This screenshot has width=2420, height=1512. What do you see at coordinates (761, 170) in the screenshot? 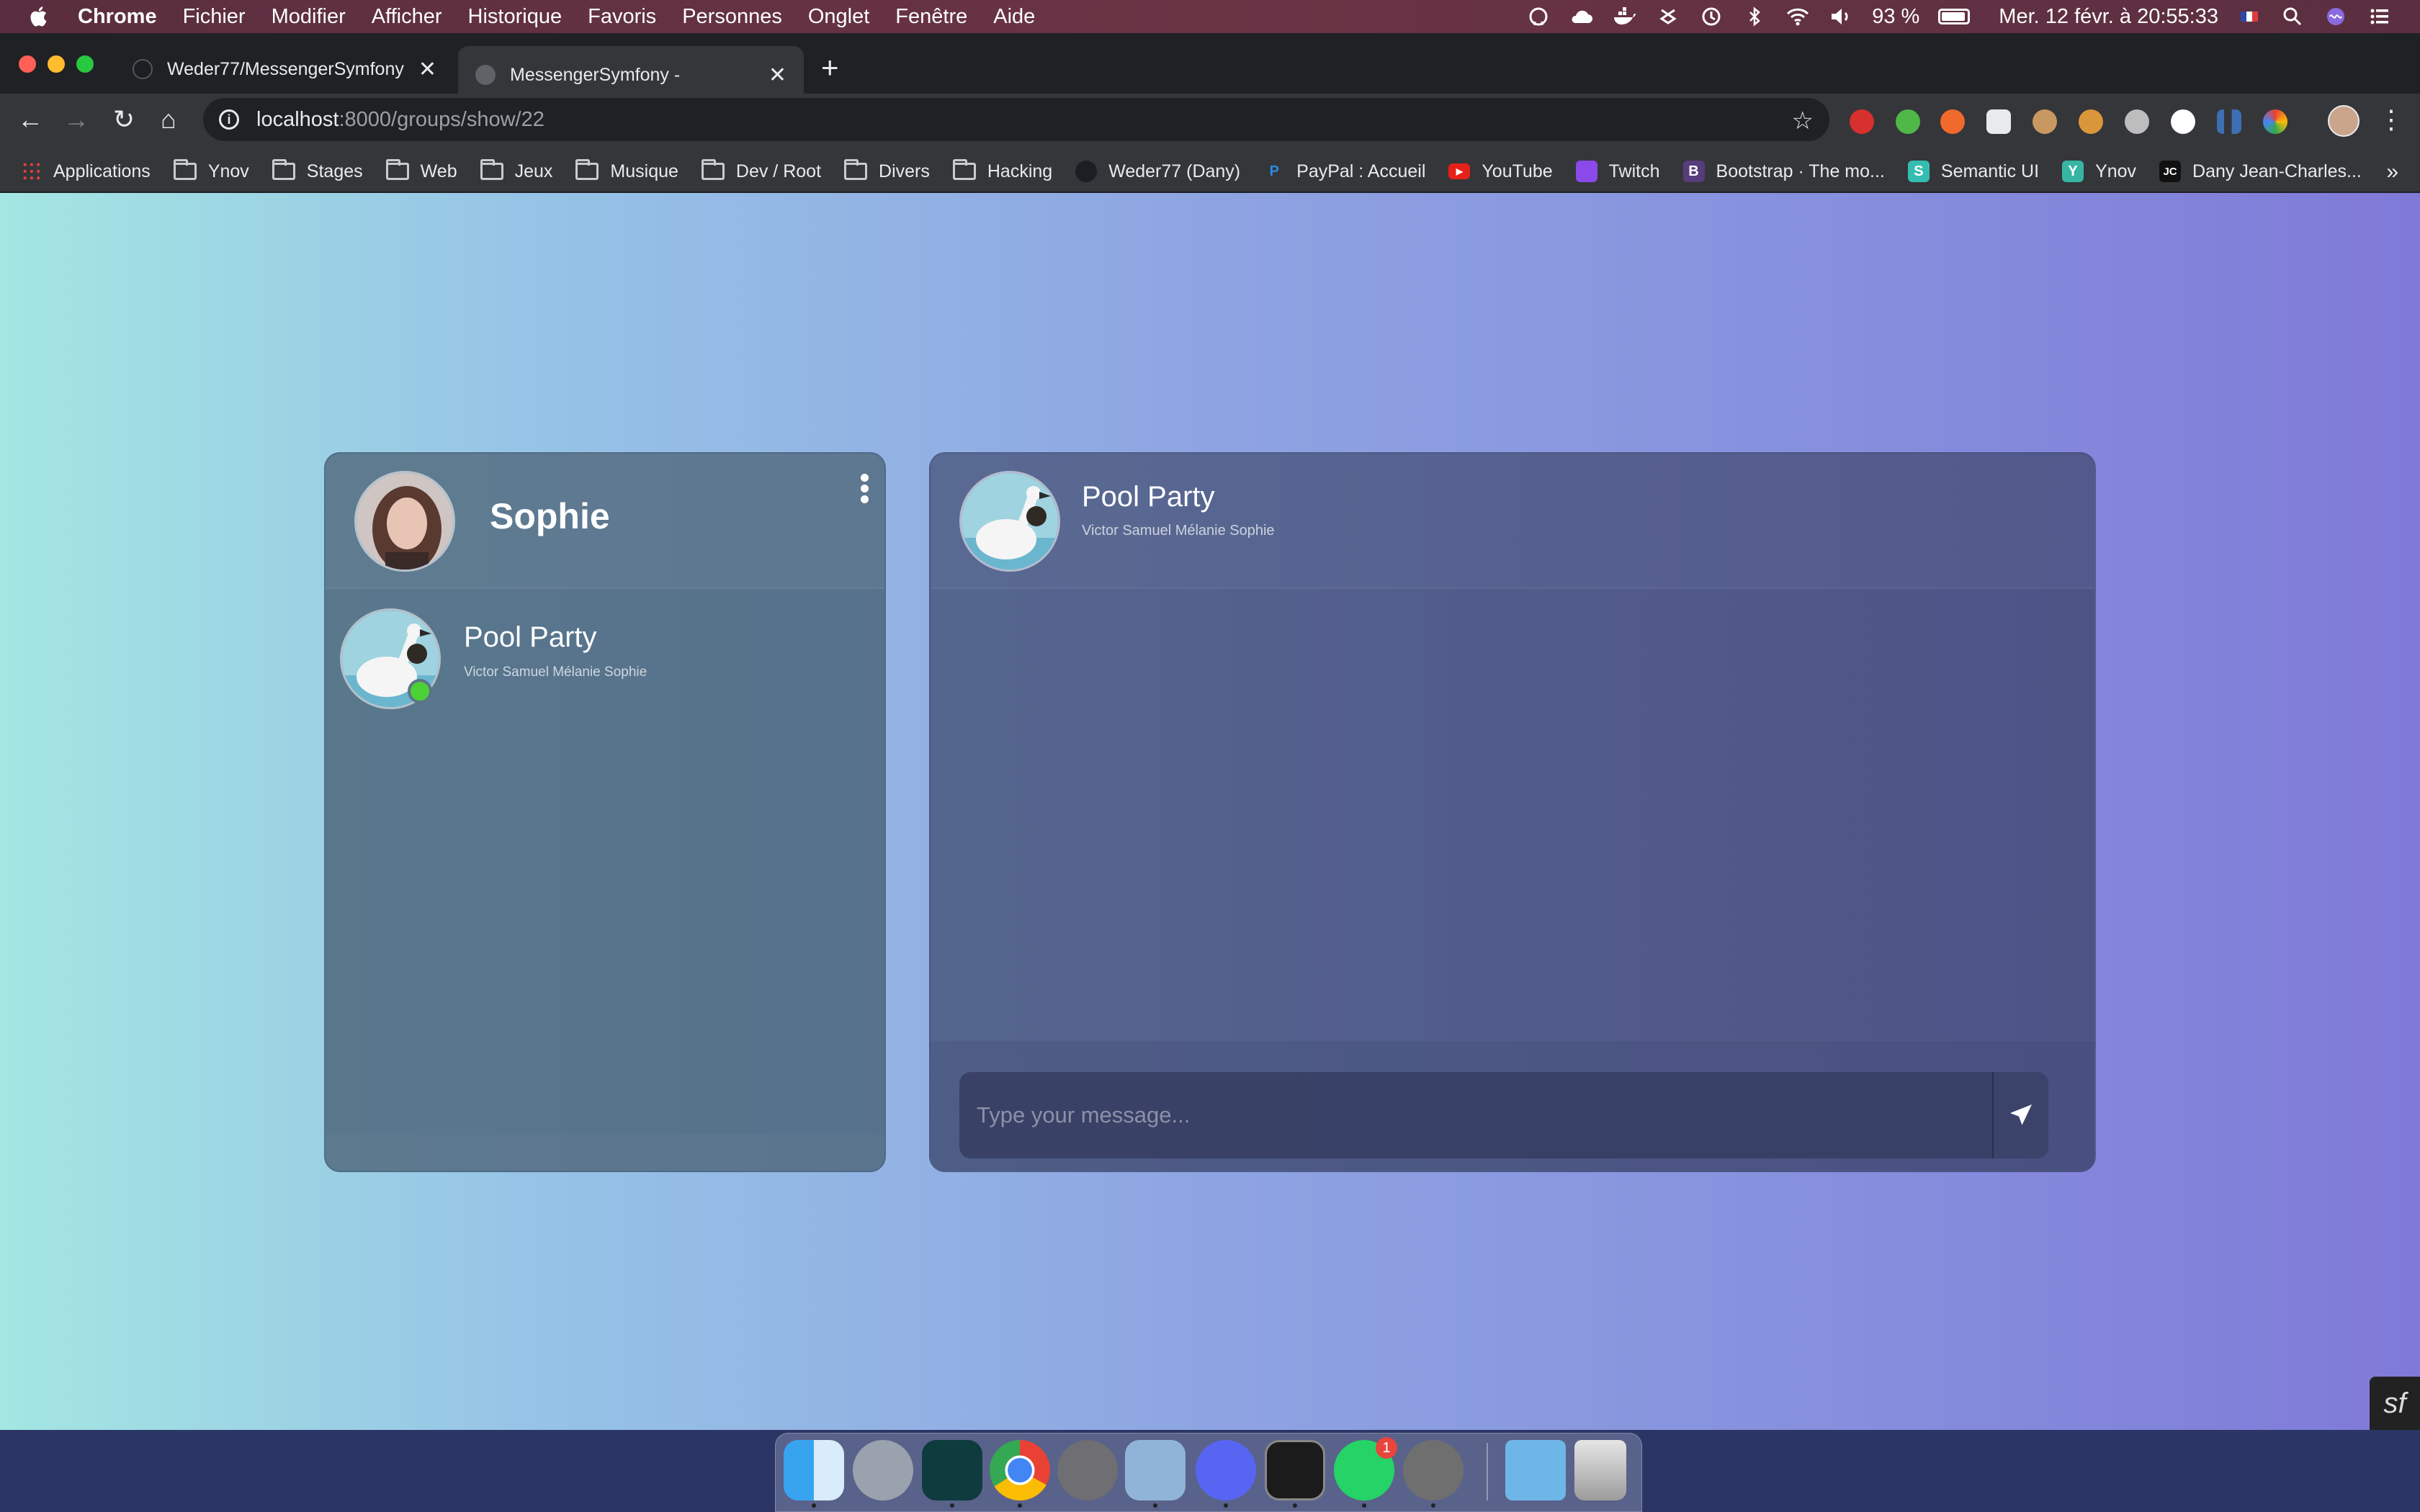
I see `bookmark-folder-dev-root: Dev / Root` at bounding box center [761, 170].